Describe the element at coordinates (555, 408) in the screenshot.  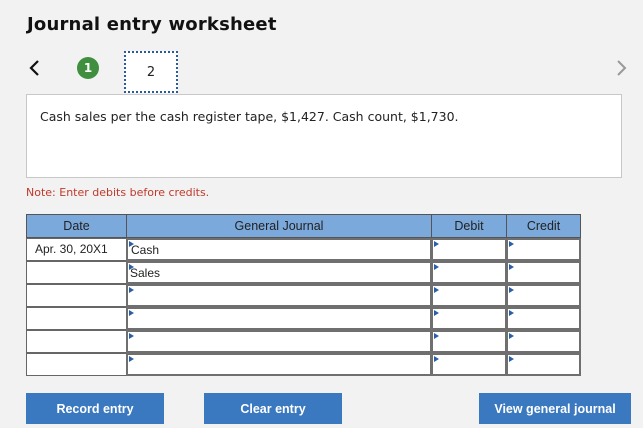
I see `view-general-journal-button: View general journal` at that location.